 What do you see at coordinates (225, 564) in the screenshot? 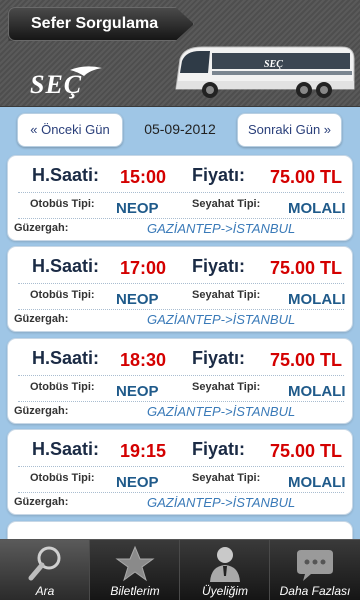
I see `person-icon` at bounding box center [225, 564].